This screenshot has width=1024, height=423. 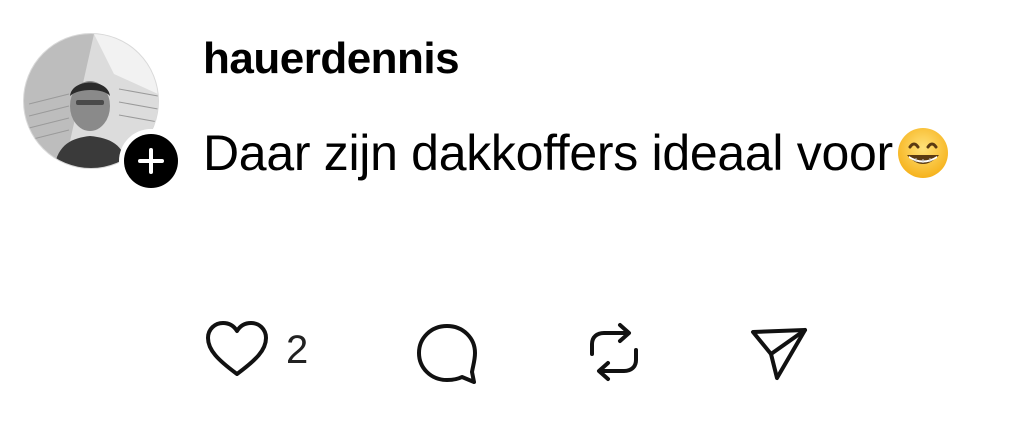 I want to click on post-text: Daar zijn dakkoffers ideaal voor, so click(x=548, y=153).